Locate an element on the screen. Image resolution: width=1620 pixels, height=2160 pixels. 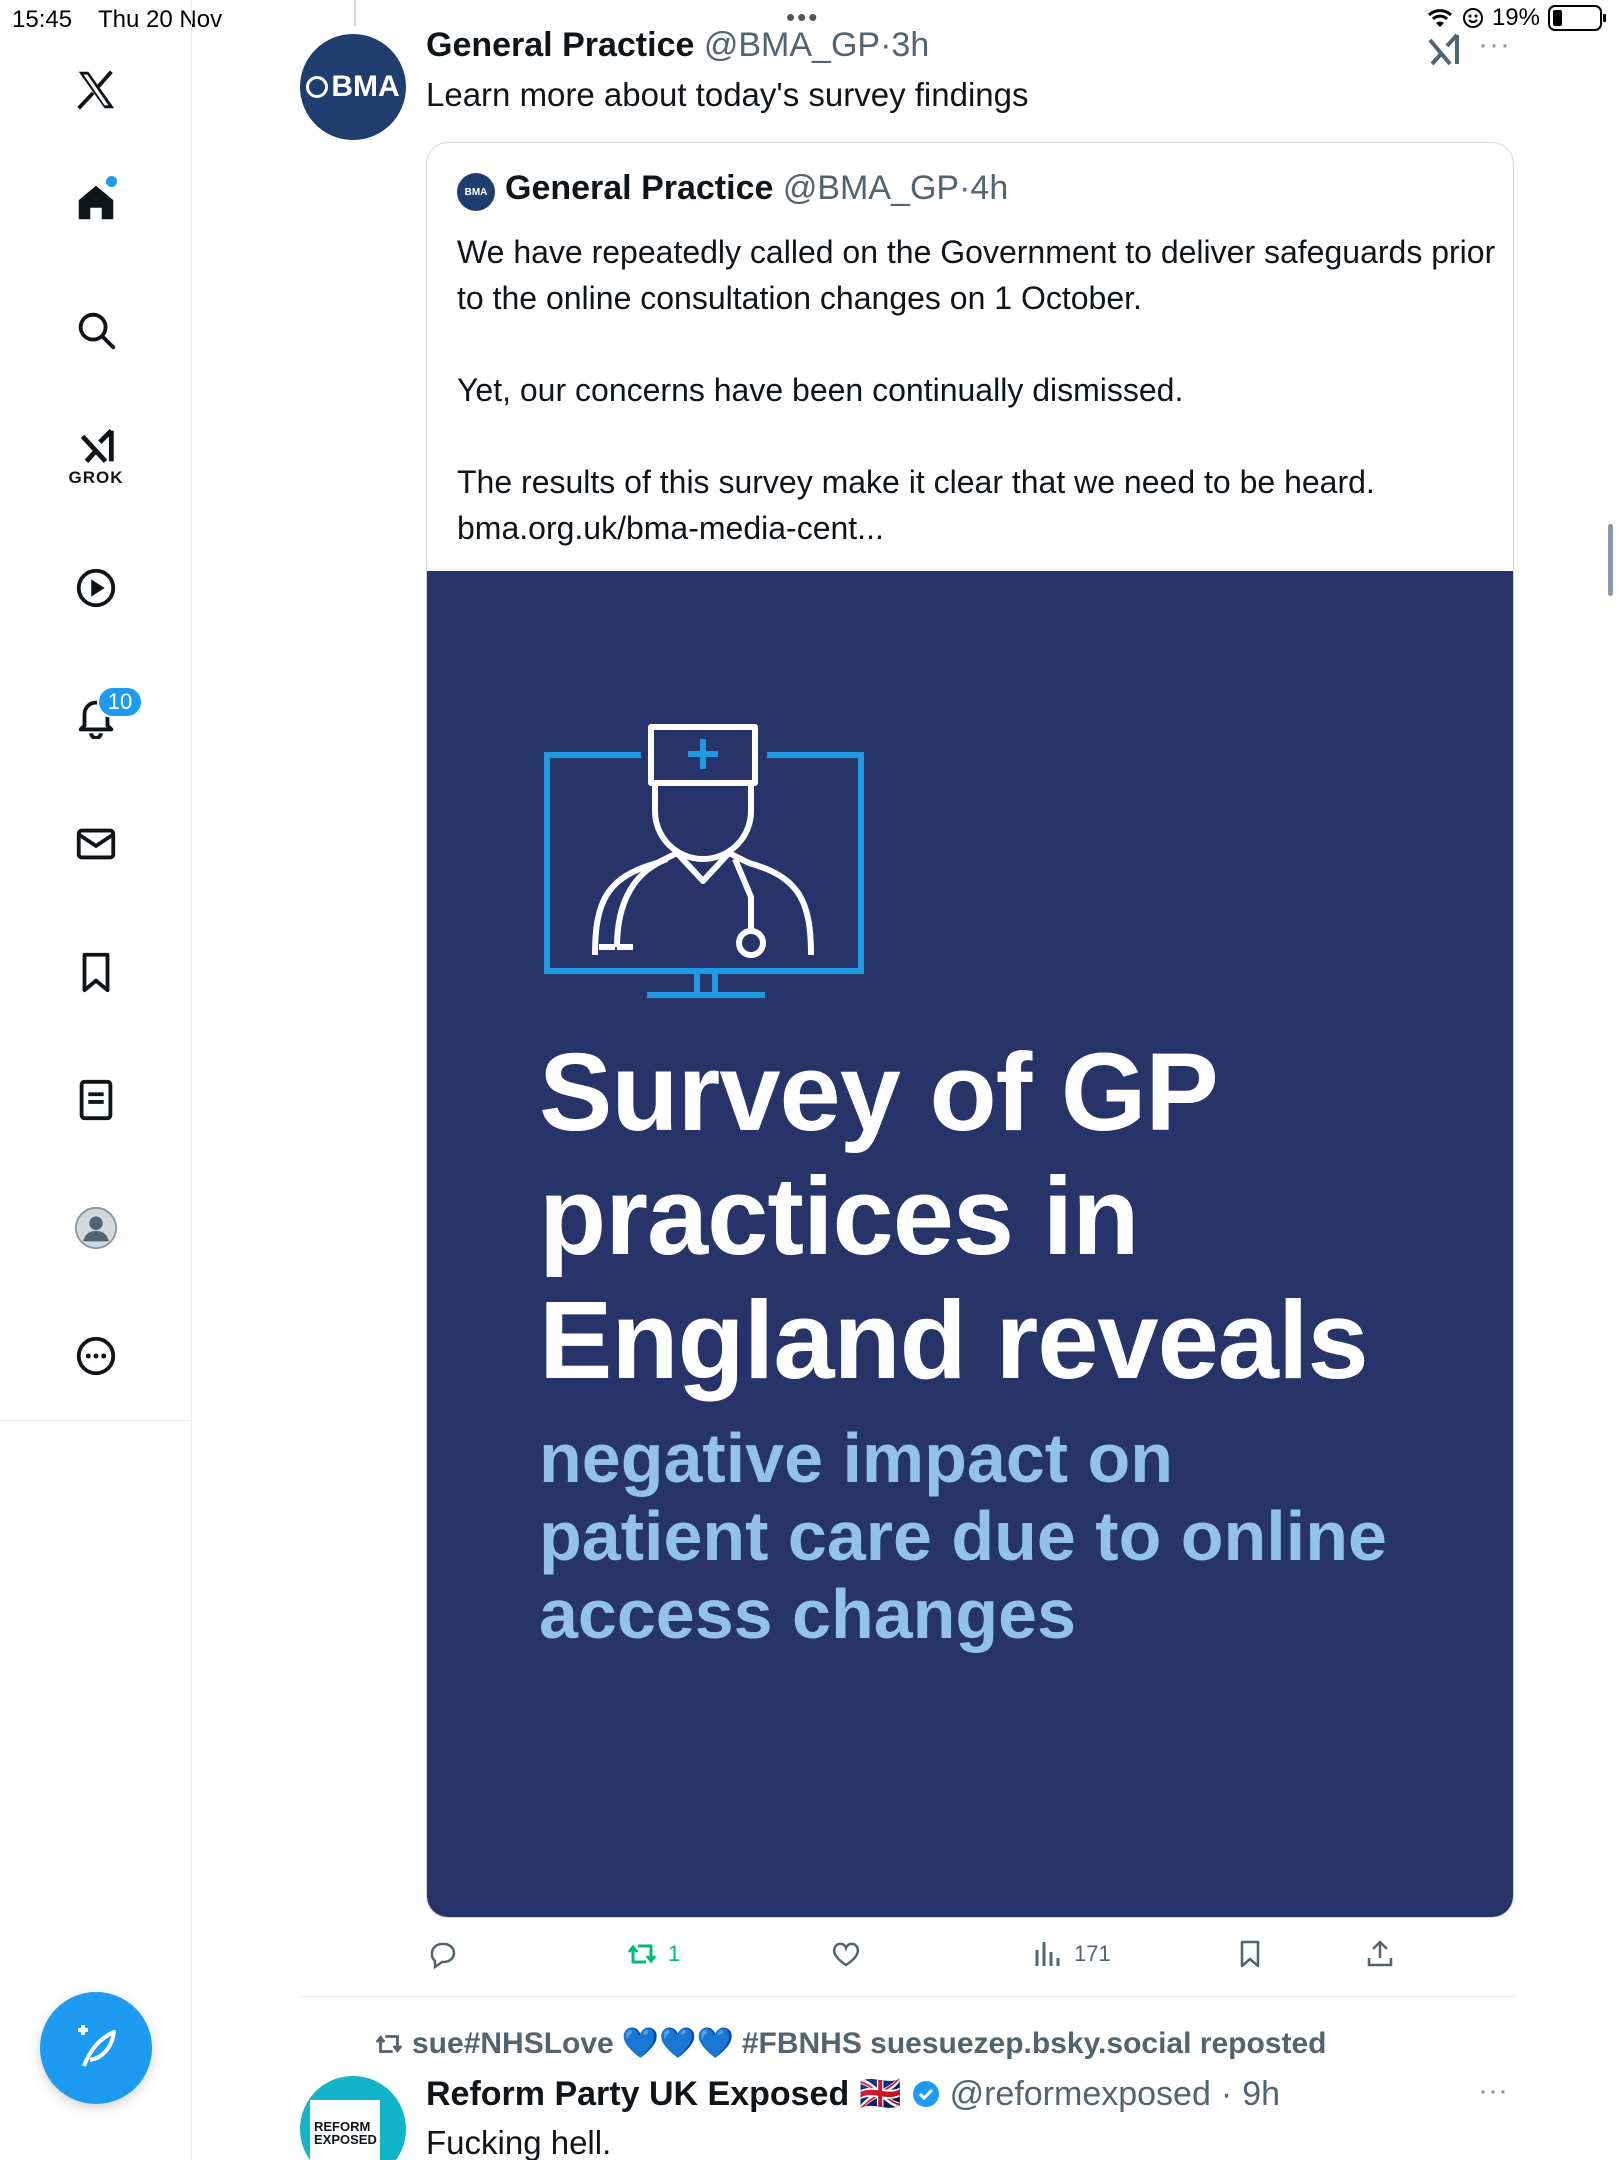
home-icon is located at coordinates (96, 202).